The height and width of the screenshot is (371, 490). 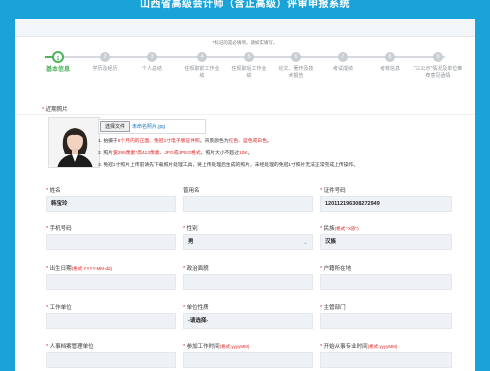 I want to click on birth-date-label: * 出生日期(格式:YYYY-MM-dd), so click(x=79, y=269).